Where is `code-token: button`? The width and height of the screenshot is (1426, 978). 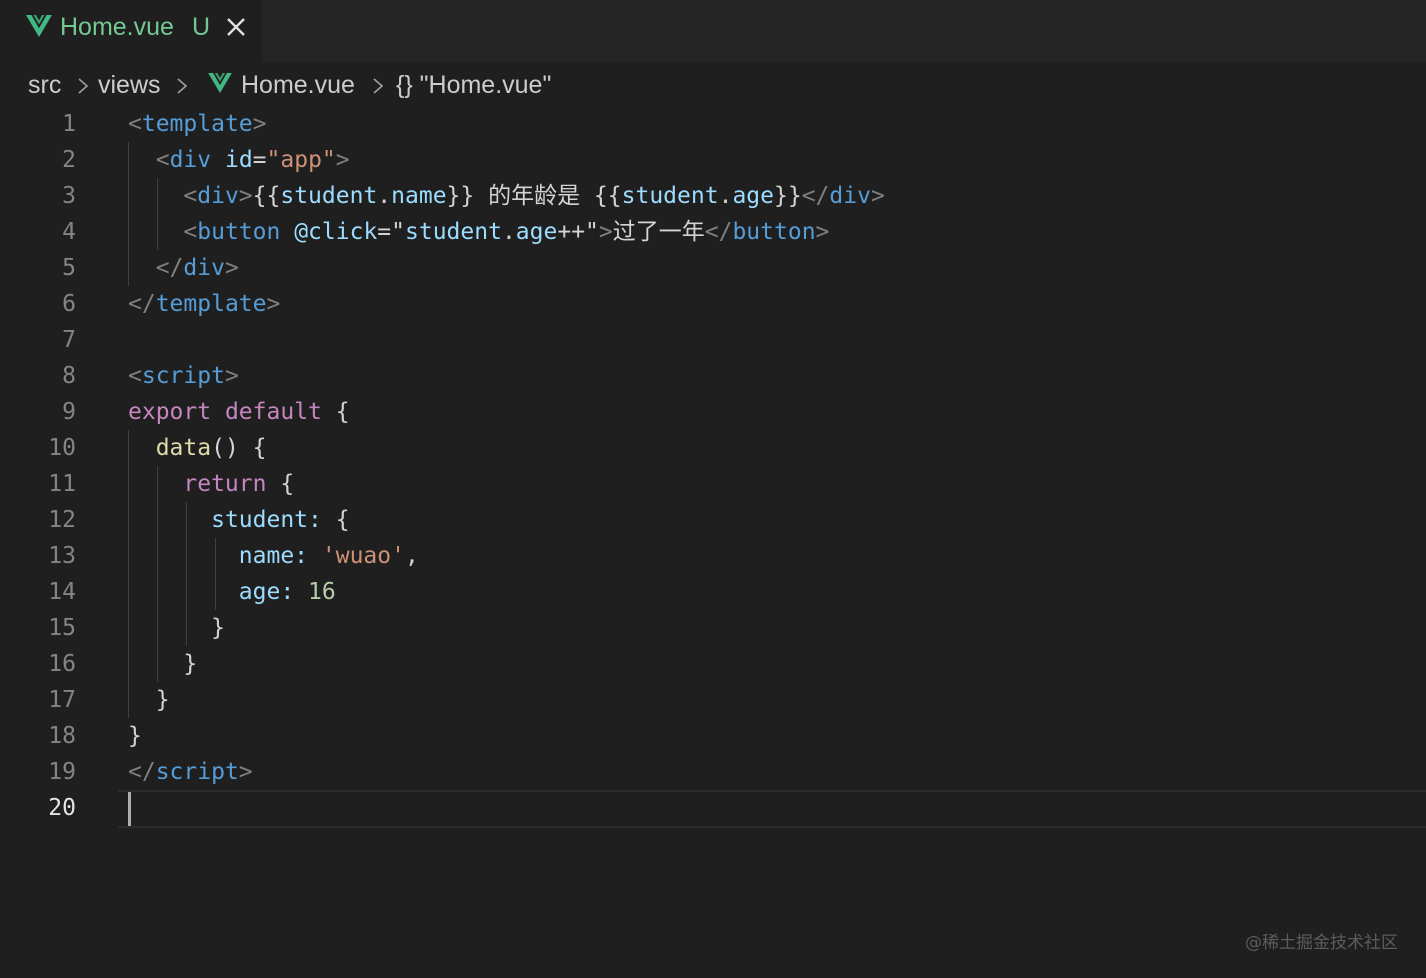 code-token: button is located at coordinates (774, 232).